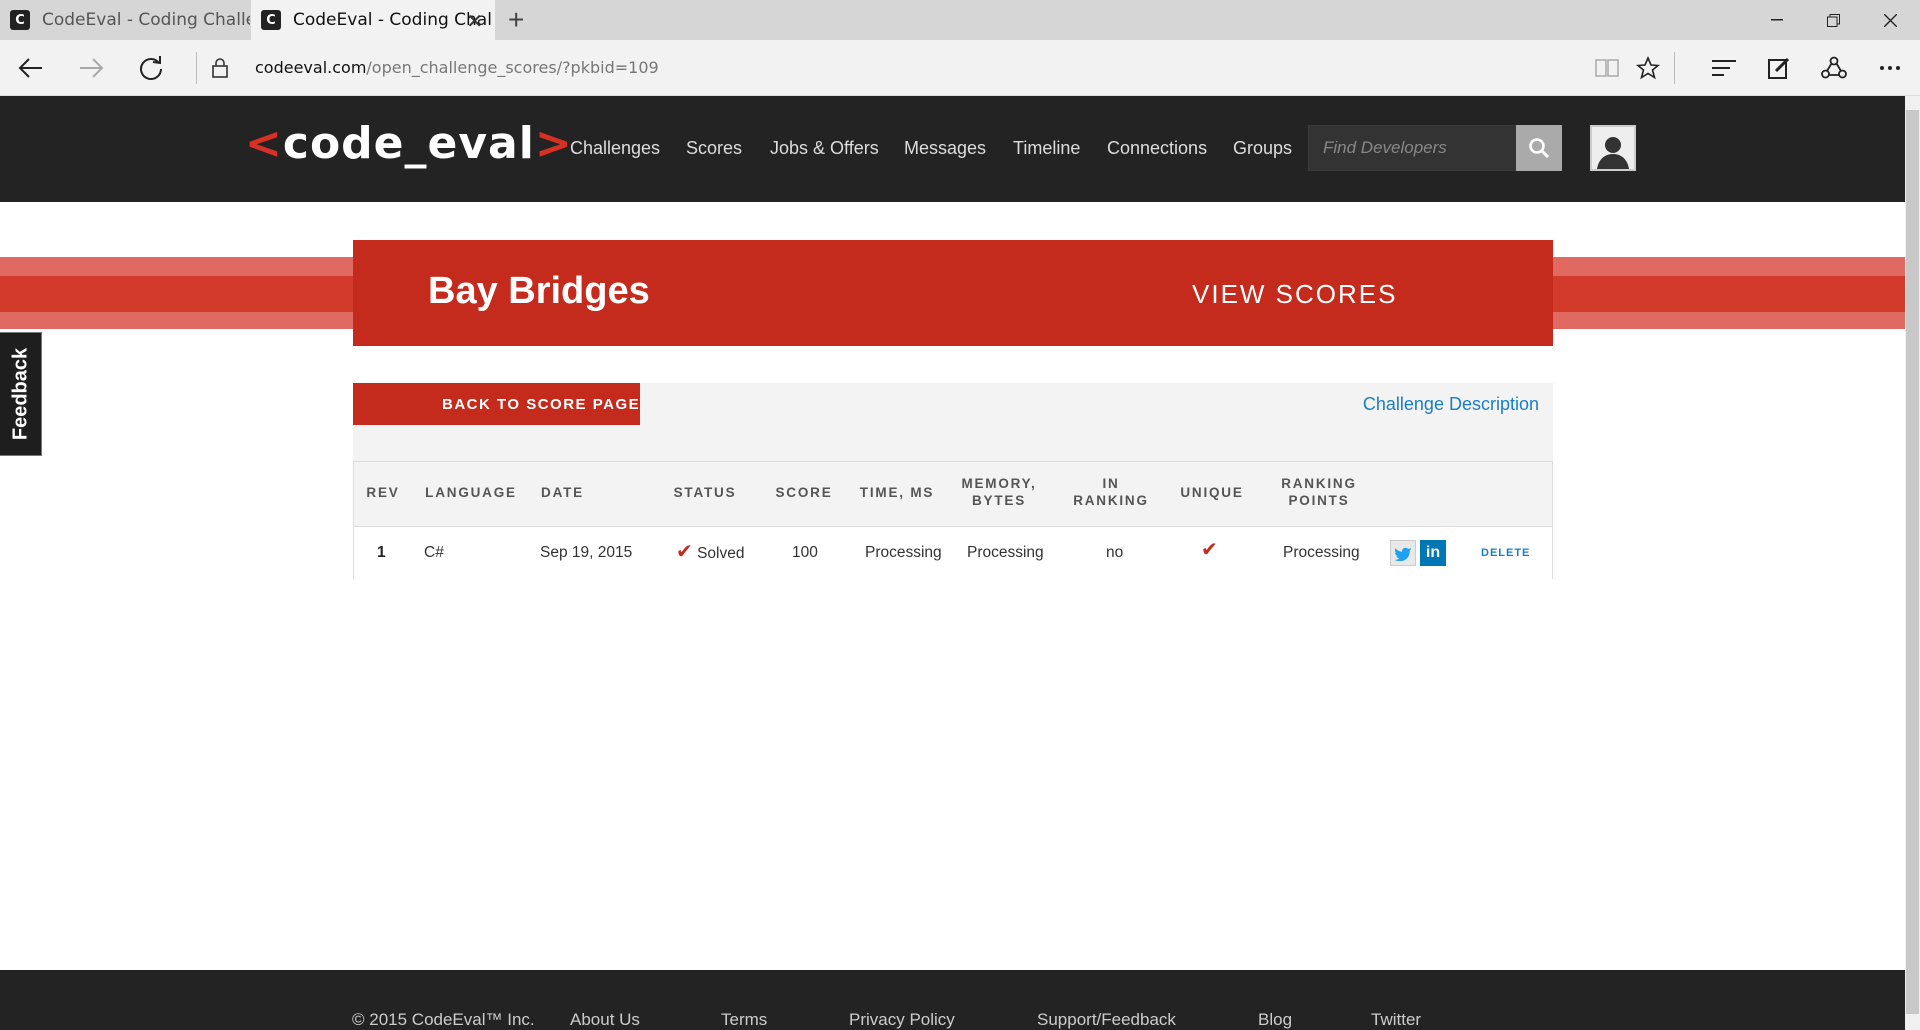 Image resolution: width=1920 pixels, height=1030 pixels. I want to click on status-text: Solved, so click(721, 553).